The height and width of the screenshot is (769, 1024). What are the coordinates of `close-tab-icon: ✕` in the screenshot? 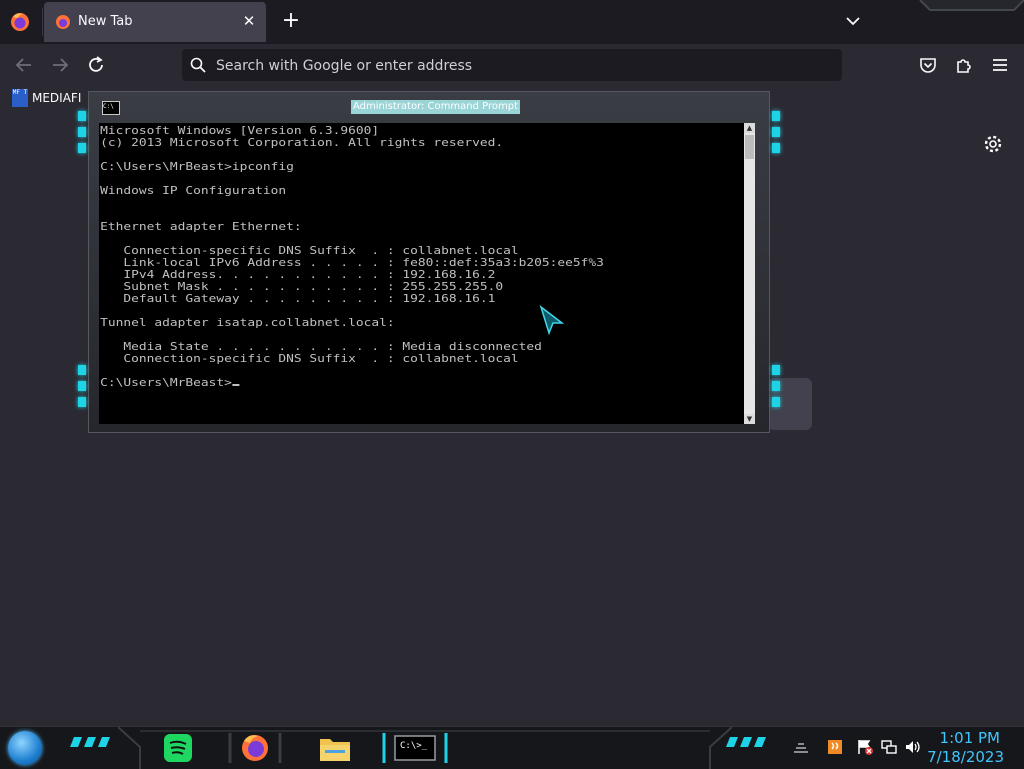 It's located at (249, 21).